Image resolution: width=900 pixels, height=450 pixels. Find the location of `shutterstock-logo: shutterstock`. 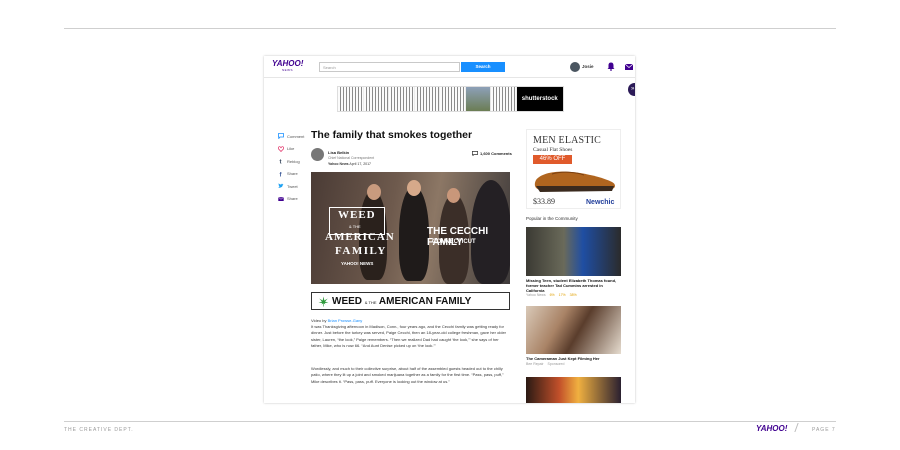

shutterstock-logo: shutterstock is located at coordinates (539, 99).